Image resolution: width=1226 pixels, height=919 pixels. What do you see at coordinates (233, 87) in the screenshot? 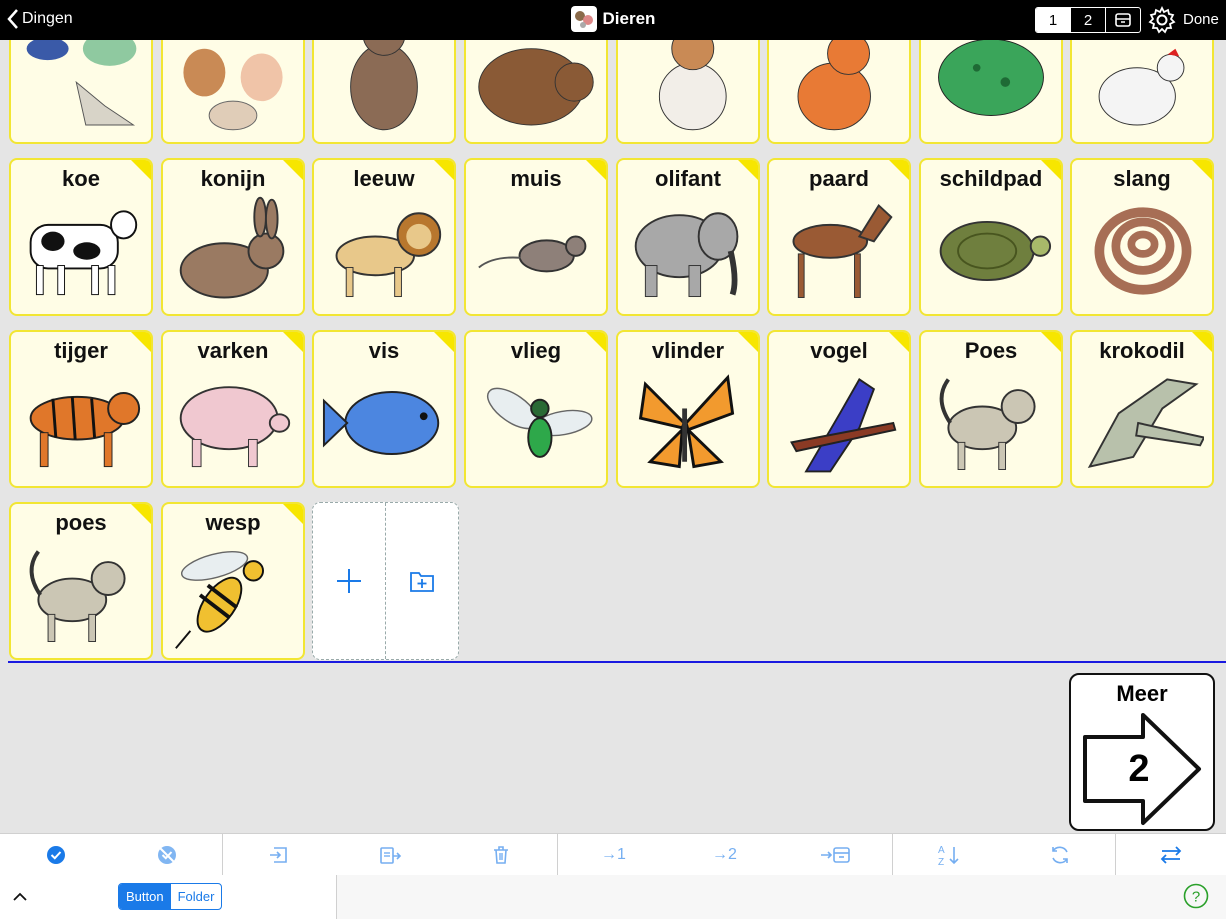
I see `pets-group-image` at bounding box center [233, 87].